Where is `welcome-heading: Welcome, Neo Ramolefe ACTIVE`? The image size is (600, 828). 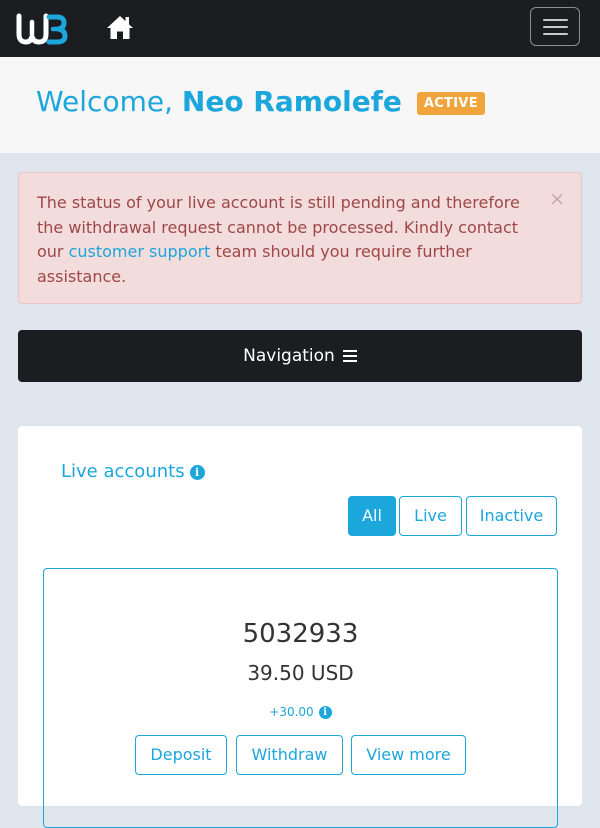
welcome-heading: Welcome, Neo Ramolefe ACTIVE is located at coordinates (260, 101).